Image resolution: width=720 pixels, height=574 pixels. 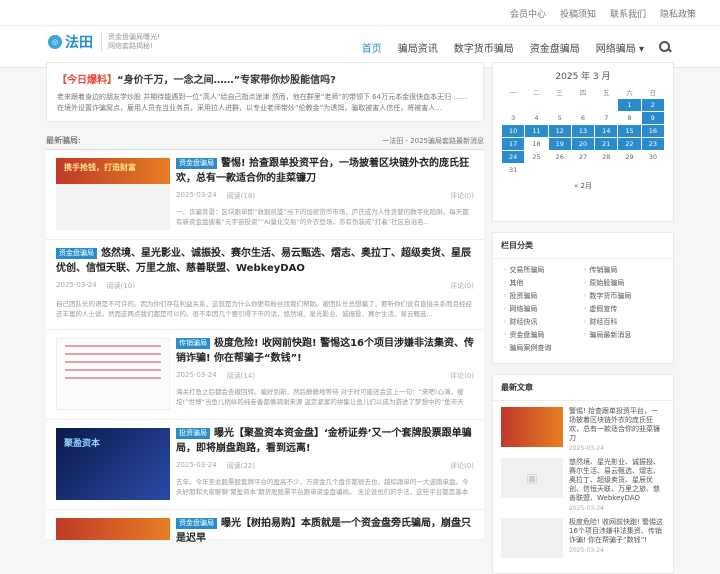 What do you see at coordinates (623, 309) in the screenshot?
I see `category-link: 虚假宣传` at bounding box center [623, 309].